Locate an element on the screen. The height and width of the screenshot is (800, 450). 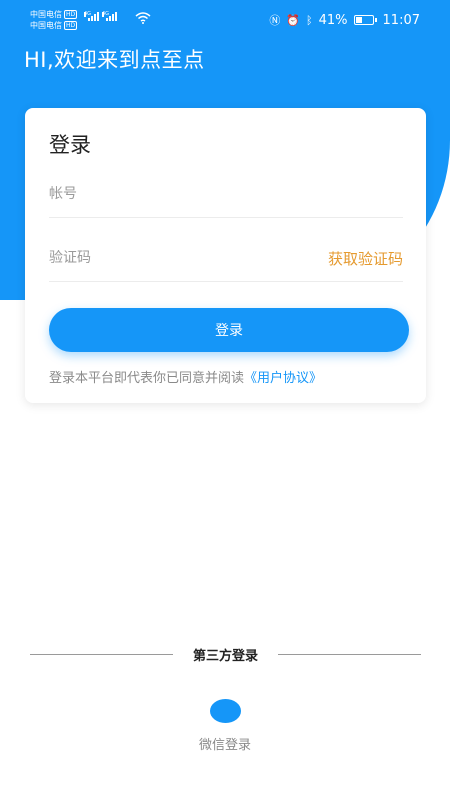
login-button: 登录 is located at coordinates (229, 330).